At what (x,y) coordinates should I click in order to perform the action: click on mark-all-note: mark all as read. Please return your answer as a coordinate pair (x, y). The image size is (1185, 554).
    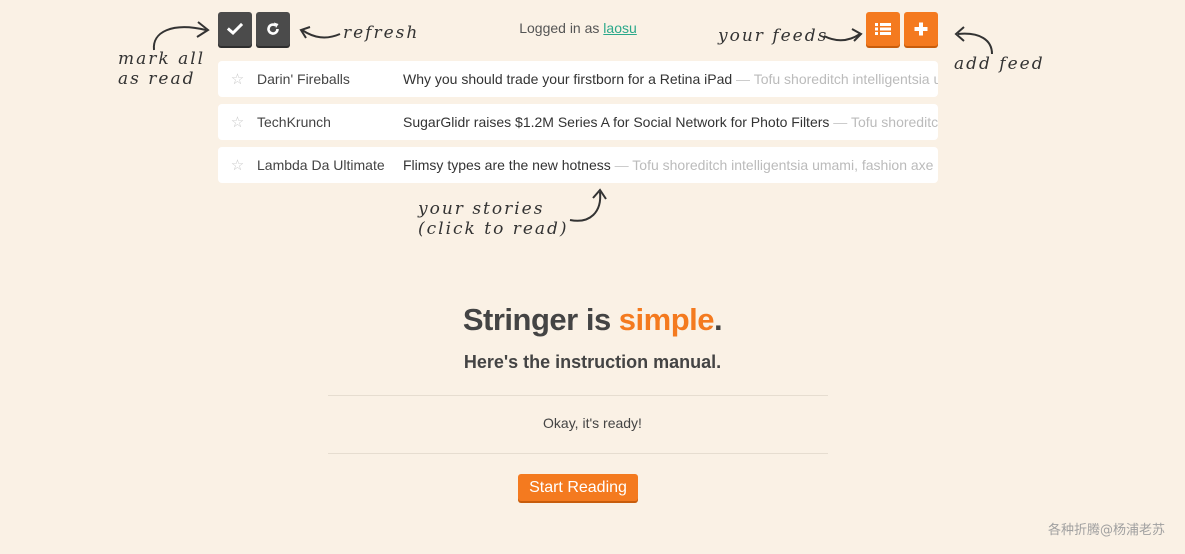
    Looking at the image, I should click on (161, 69).